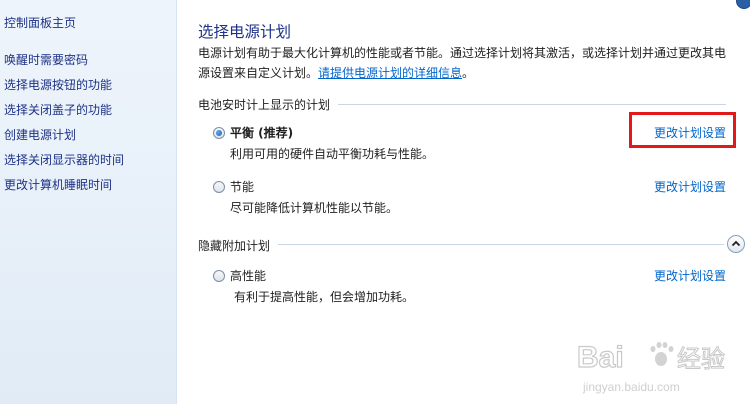 This screenshot has height=406, width=750. What do you see at coordinates (324, 297) in the screenshot?
I see `plan-high-performance-desc: 有利于提高性能，但会增加功耗。` at bounding box center [324, 297].